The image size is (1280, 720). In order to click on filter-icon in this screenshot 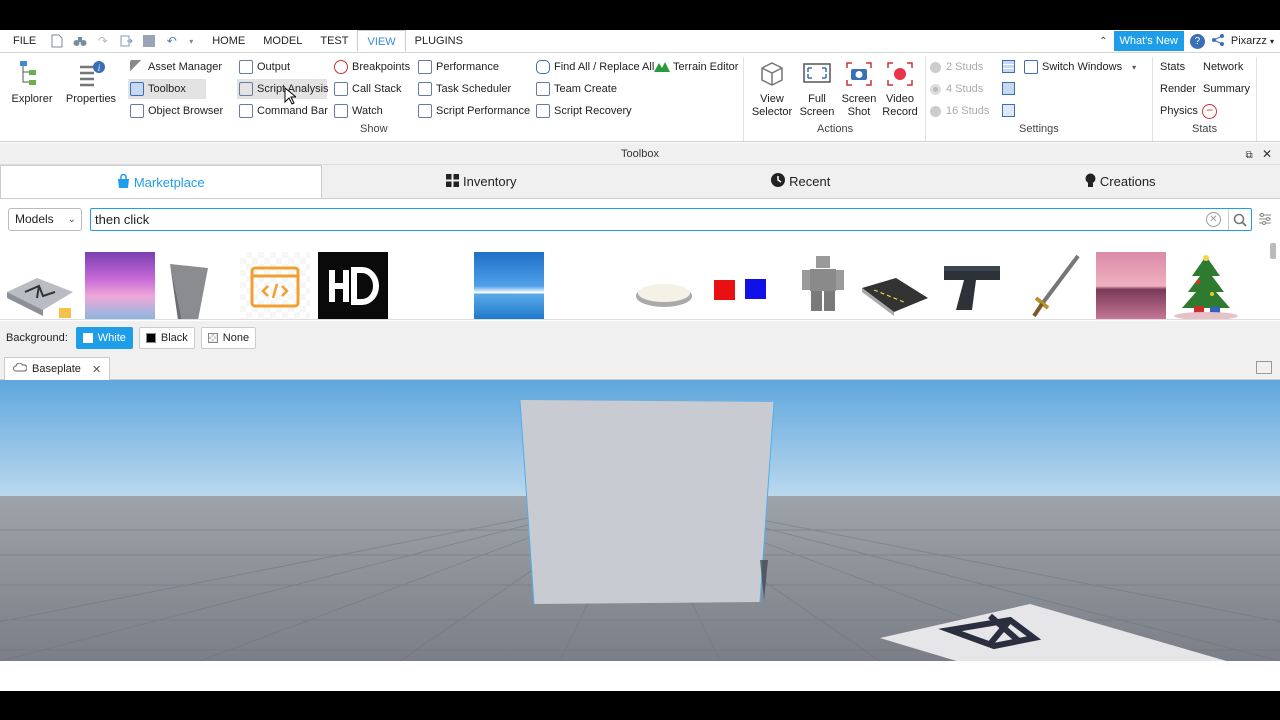, I will do `click(1265, 220)`.